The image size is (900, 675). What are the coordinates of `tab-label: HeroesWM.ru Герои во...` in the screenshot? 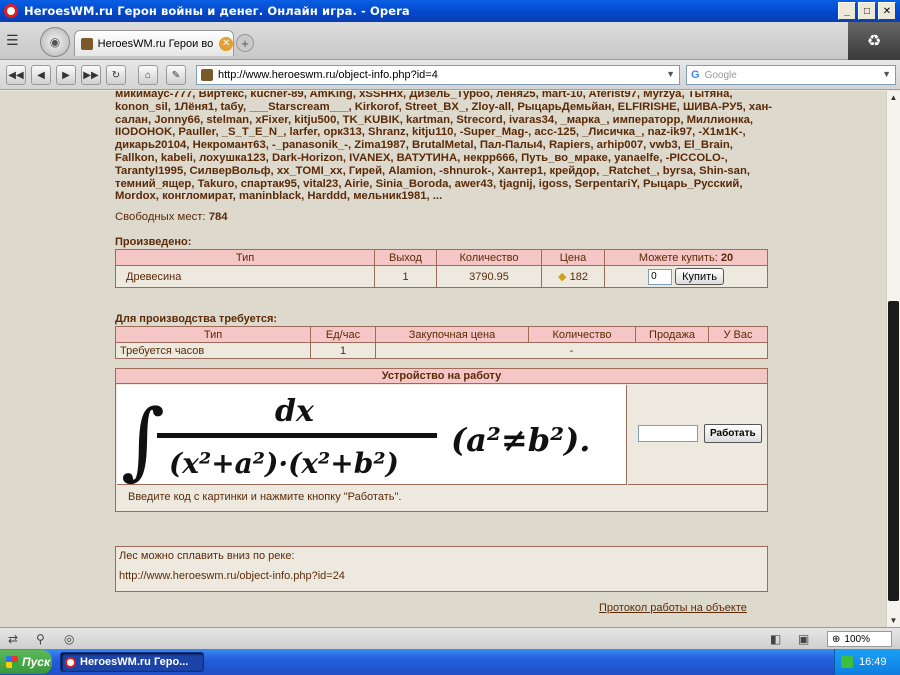 It's located at (156, 43).